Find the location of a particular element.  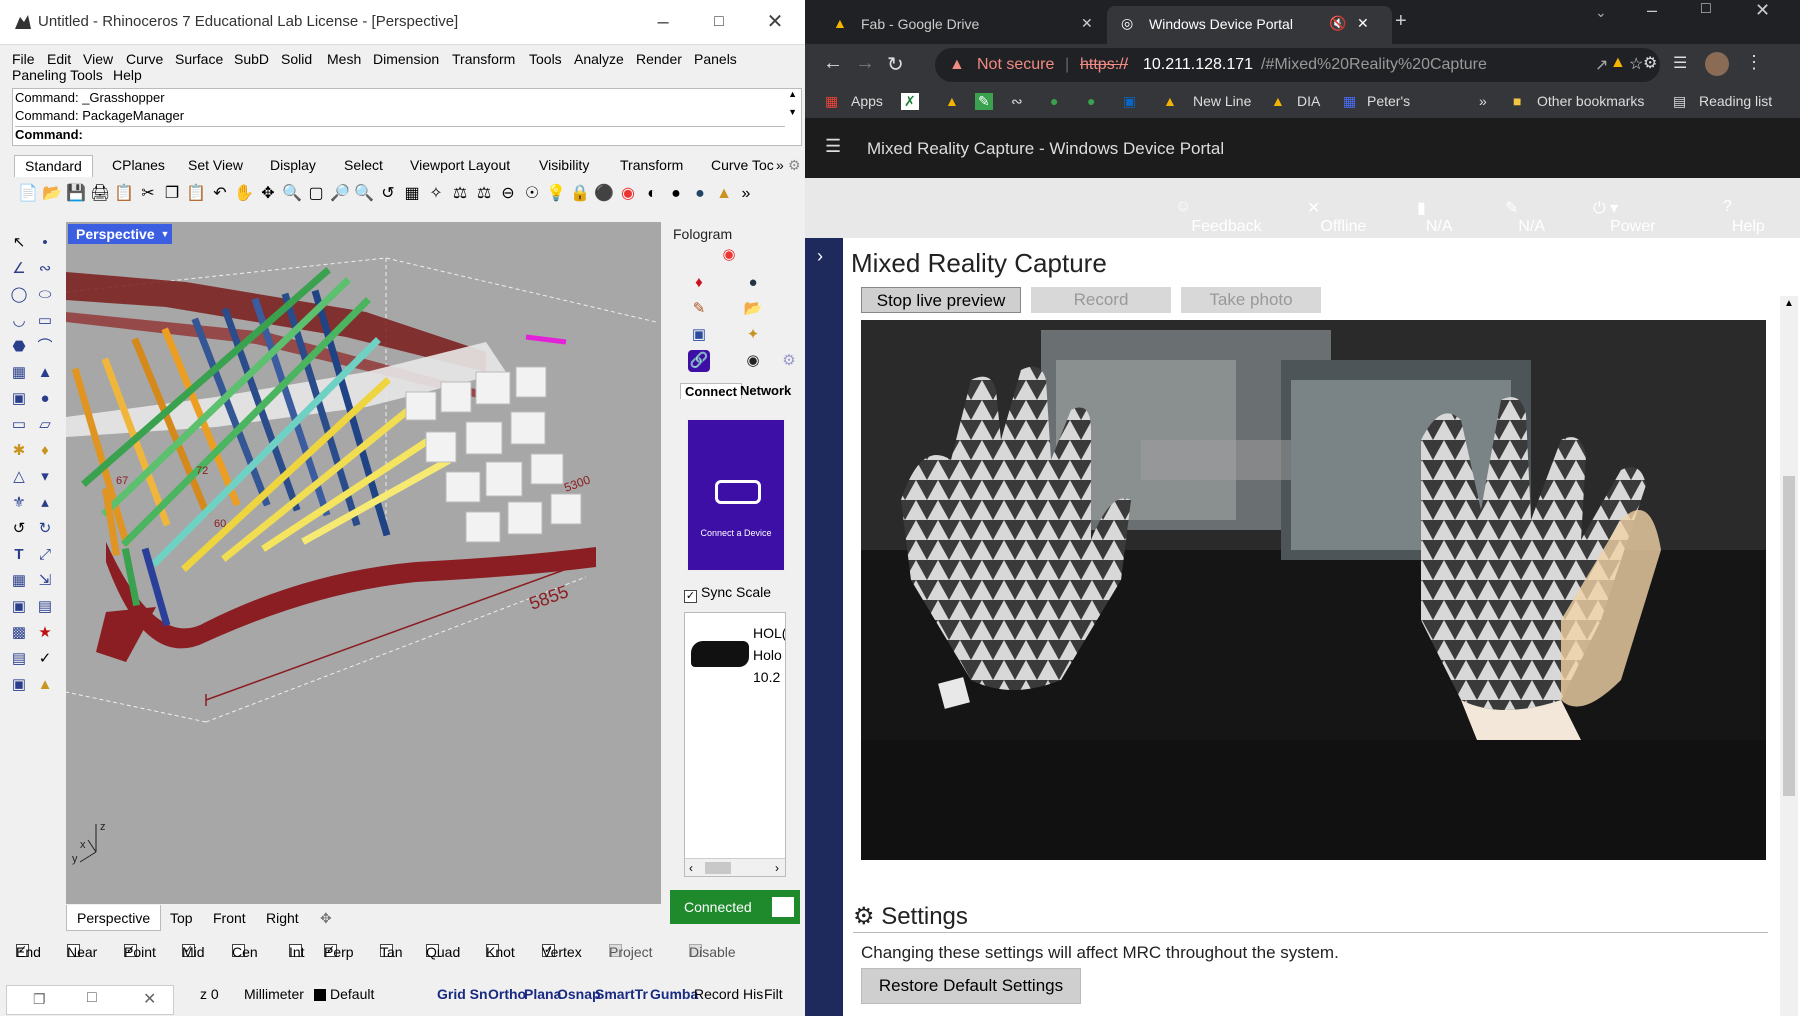

arc-icon: ◡ is located at coordinates (19, 321).